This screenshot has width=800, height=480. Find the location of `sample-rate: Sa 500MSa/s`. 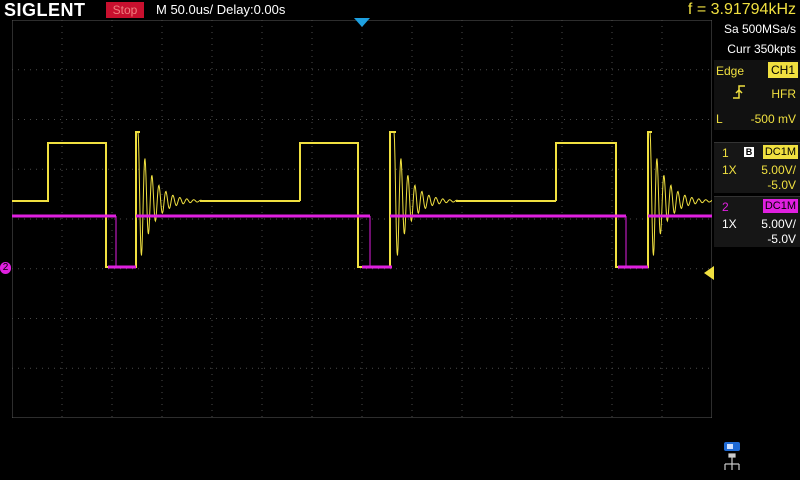

sample-rate: Sa 500MSa/s is located at coordinates (759, 29).